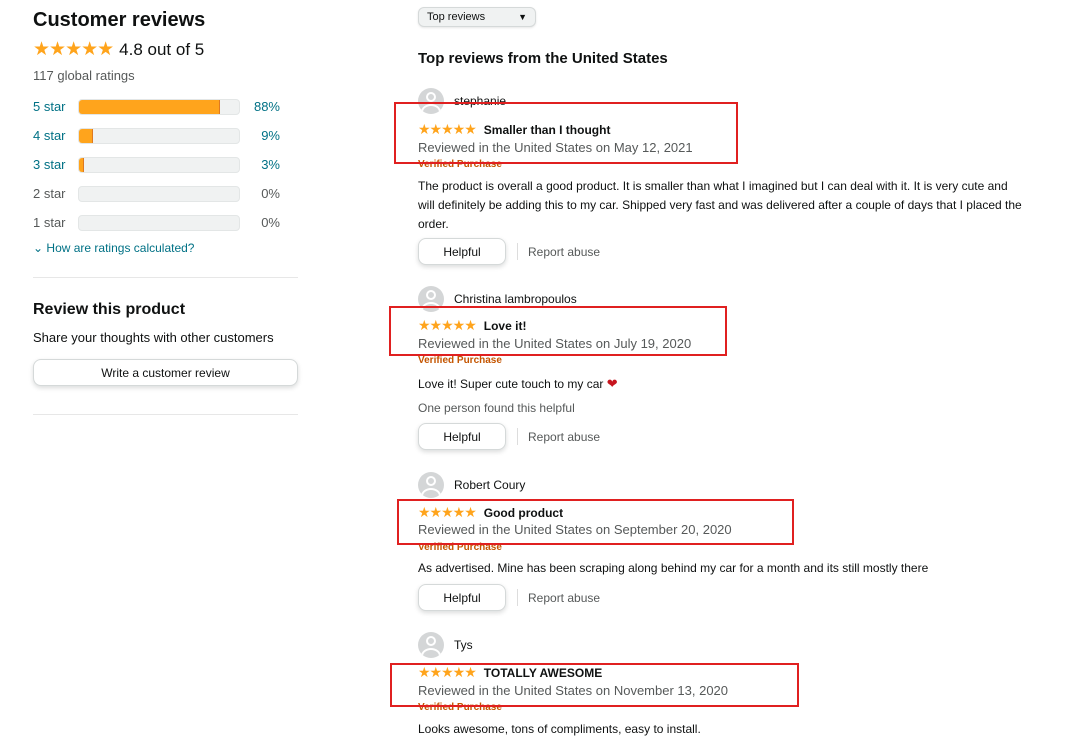 This screenshot has height=751, width=1080. I want to click on histogram-row-2-star: 2 star 0%, so click(165, 200).